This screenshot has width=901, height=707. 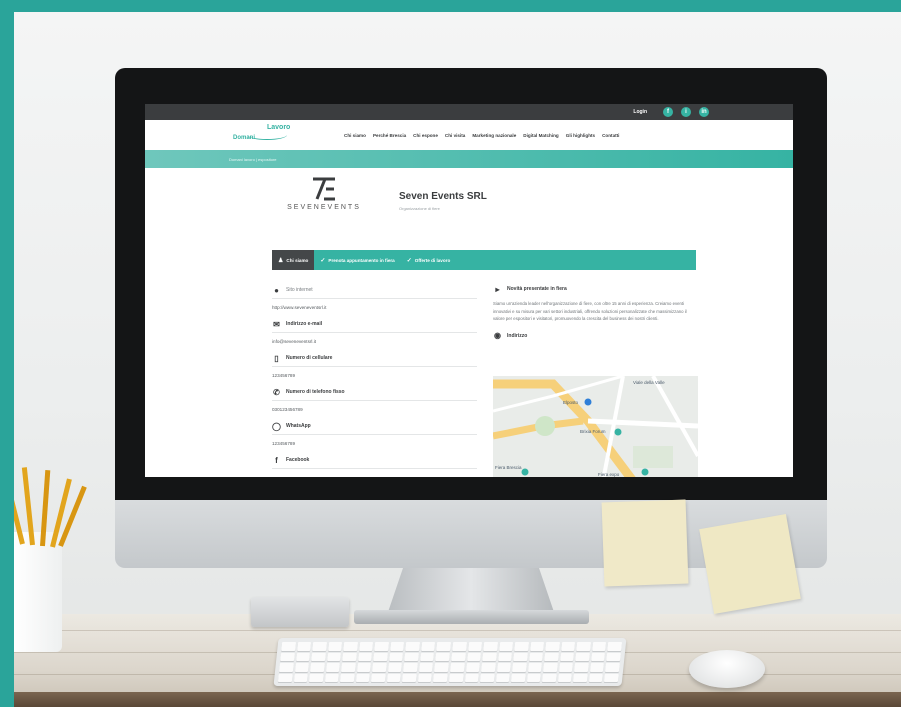 What do you see at coordinates (537, 289) in the screenshot?
I see `news-title: Novità presentate in fiera` at bounding box center [537, 289].